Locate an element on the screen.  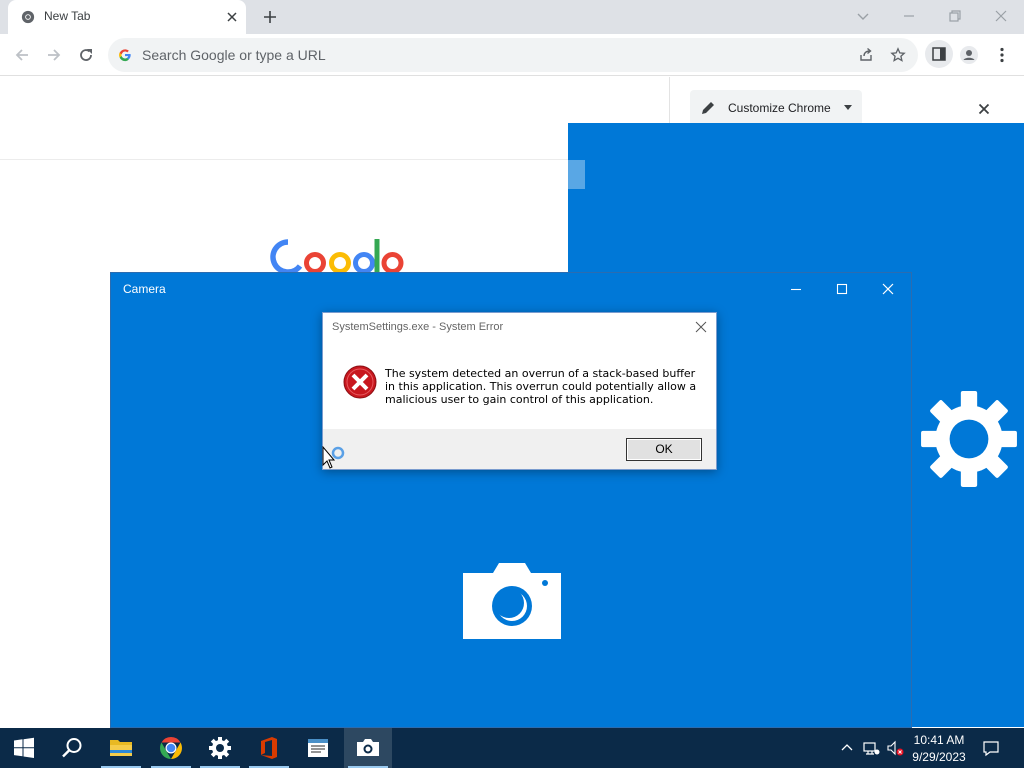
side-panel-toggle is located at coordinates (939, 54).